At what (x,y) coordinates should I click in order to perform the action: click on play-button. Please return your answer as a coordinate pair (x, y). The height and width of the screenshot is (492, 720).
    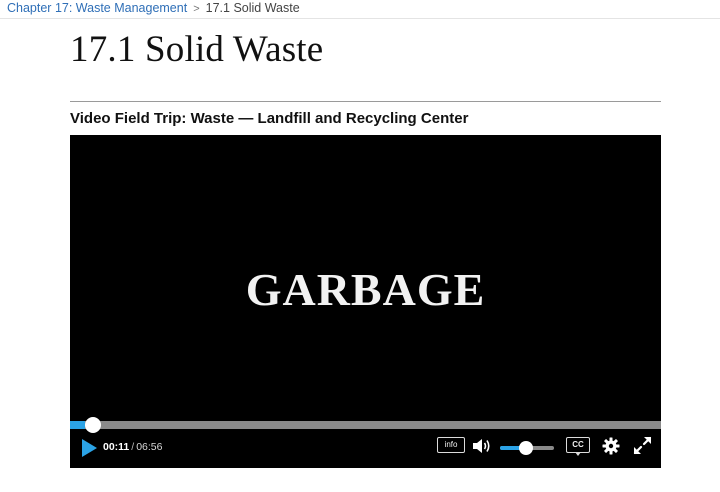
    Looking at the image, I should click on (89, 448).